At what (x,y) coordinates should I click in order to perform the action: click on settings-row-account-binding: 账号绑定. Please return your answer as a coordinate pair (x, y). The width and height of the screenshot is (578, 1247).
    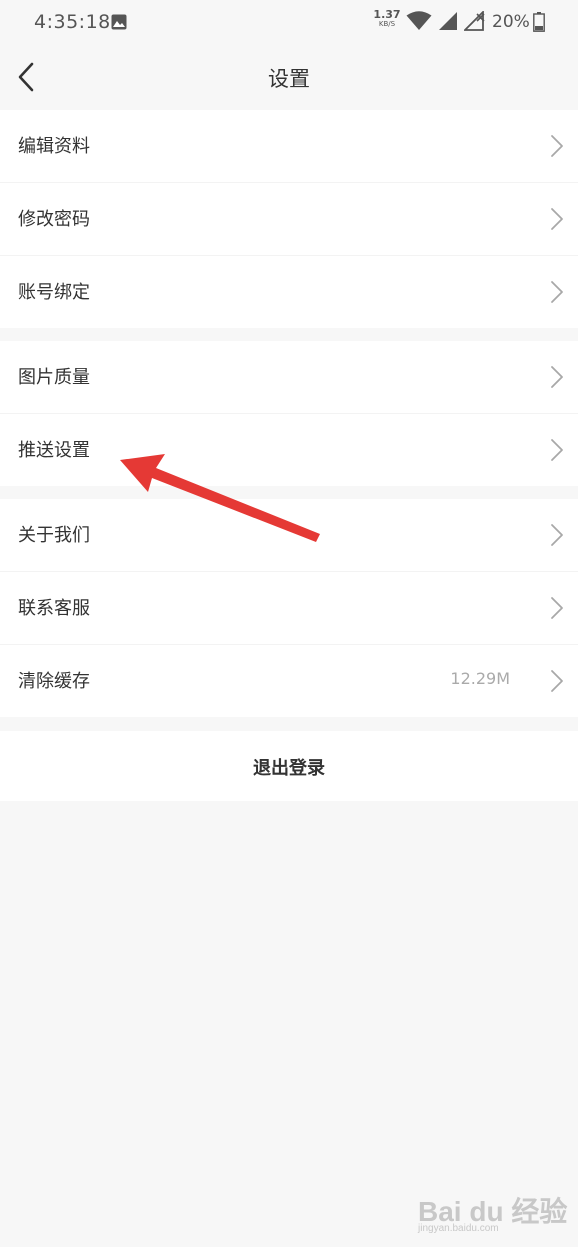
    Looking at the image, I should click on (289, 292).